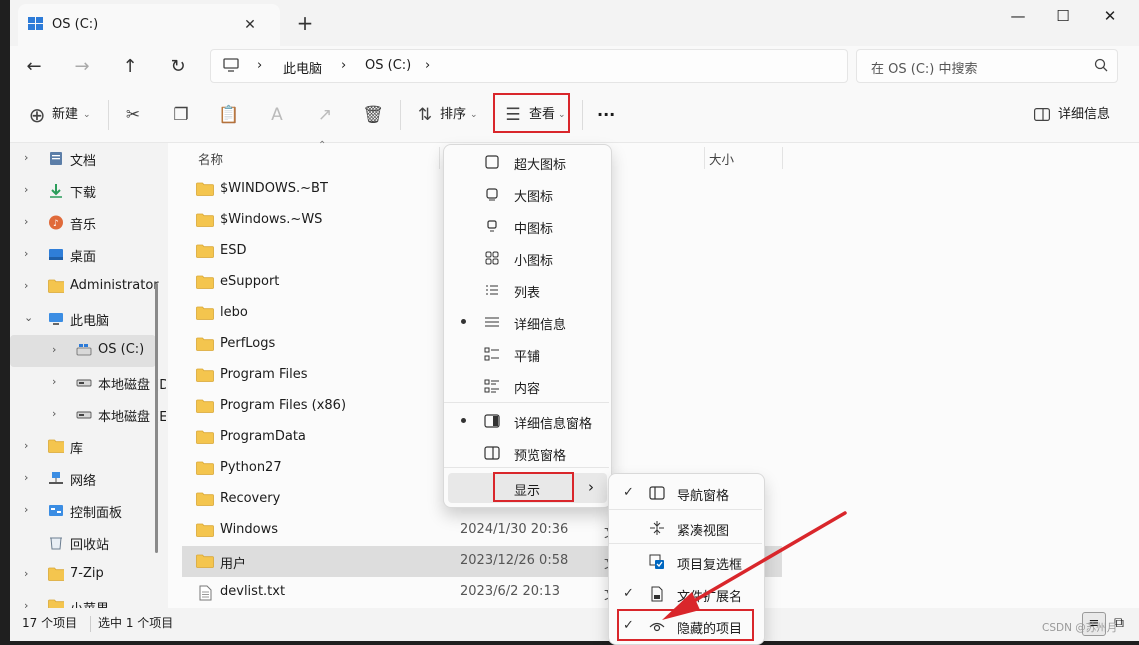  I want to click on large-icons-icon, so click(492, 194).